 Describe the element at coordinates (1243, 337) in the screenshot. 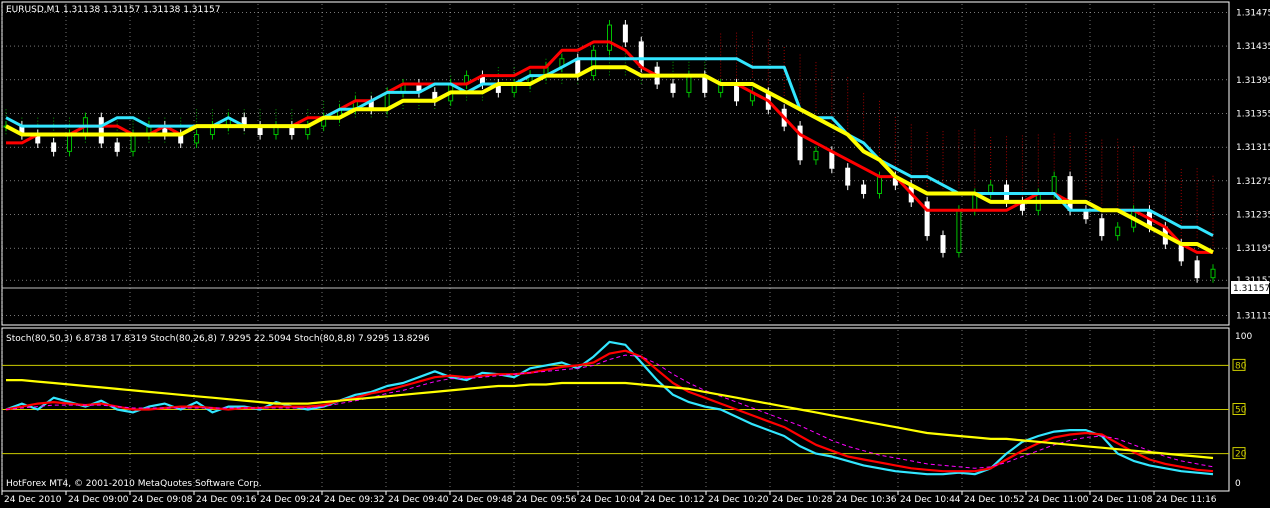

I see `stoch-tick: 100` at that location.